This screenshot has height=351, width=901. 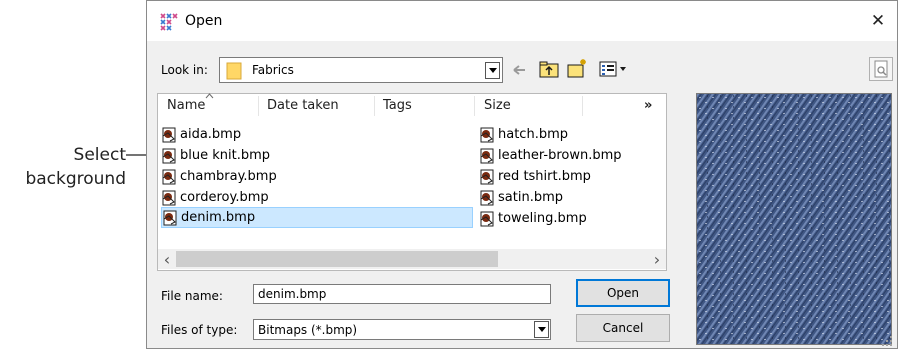 What do you see at coordinates (224, 197) in the screenshot?
I see `file-name: corderoy.bmp` at bounding box center [224, 197].